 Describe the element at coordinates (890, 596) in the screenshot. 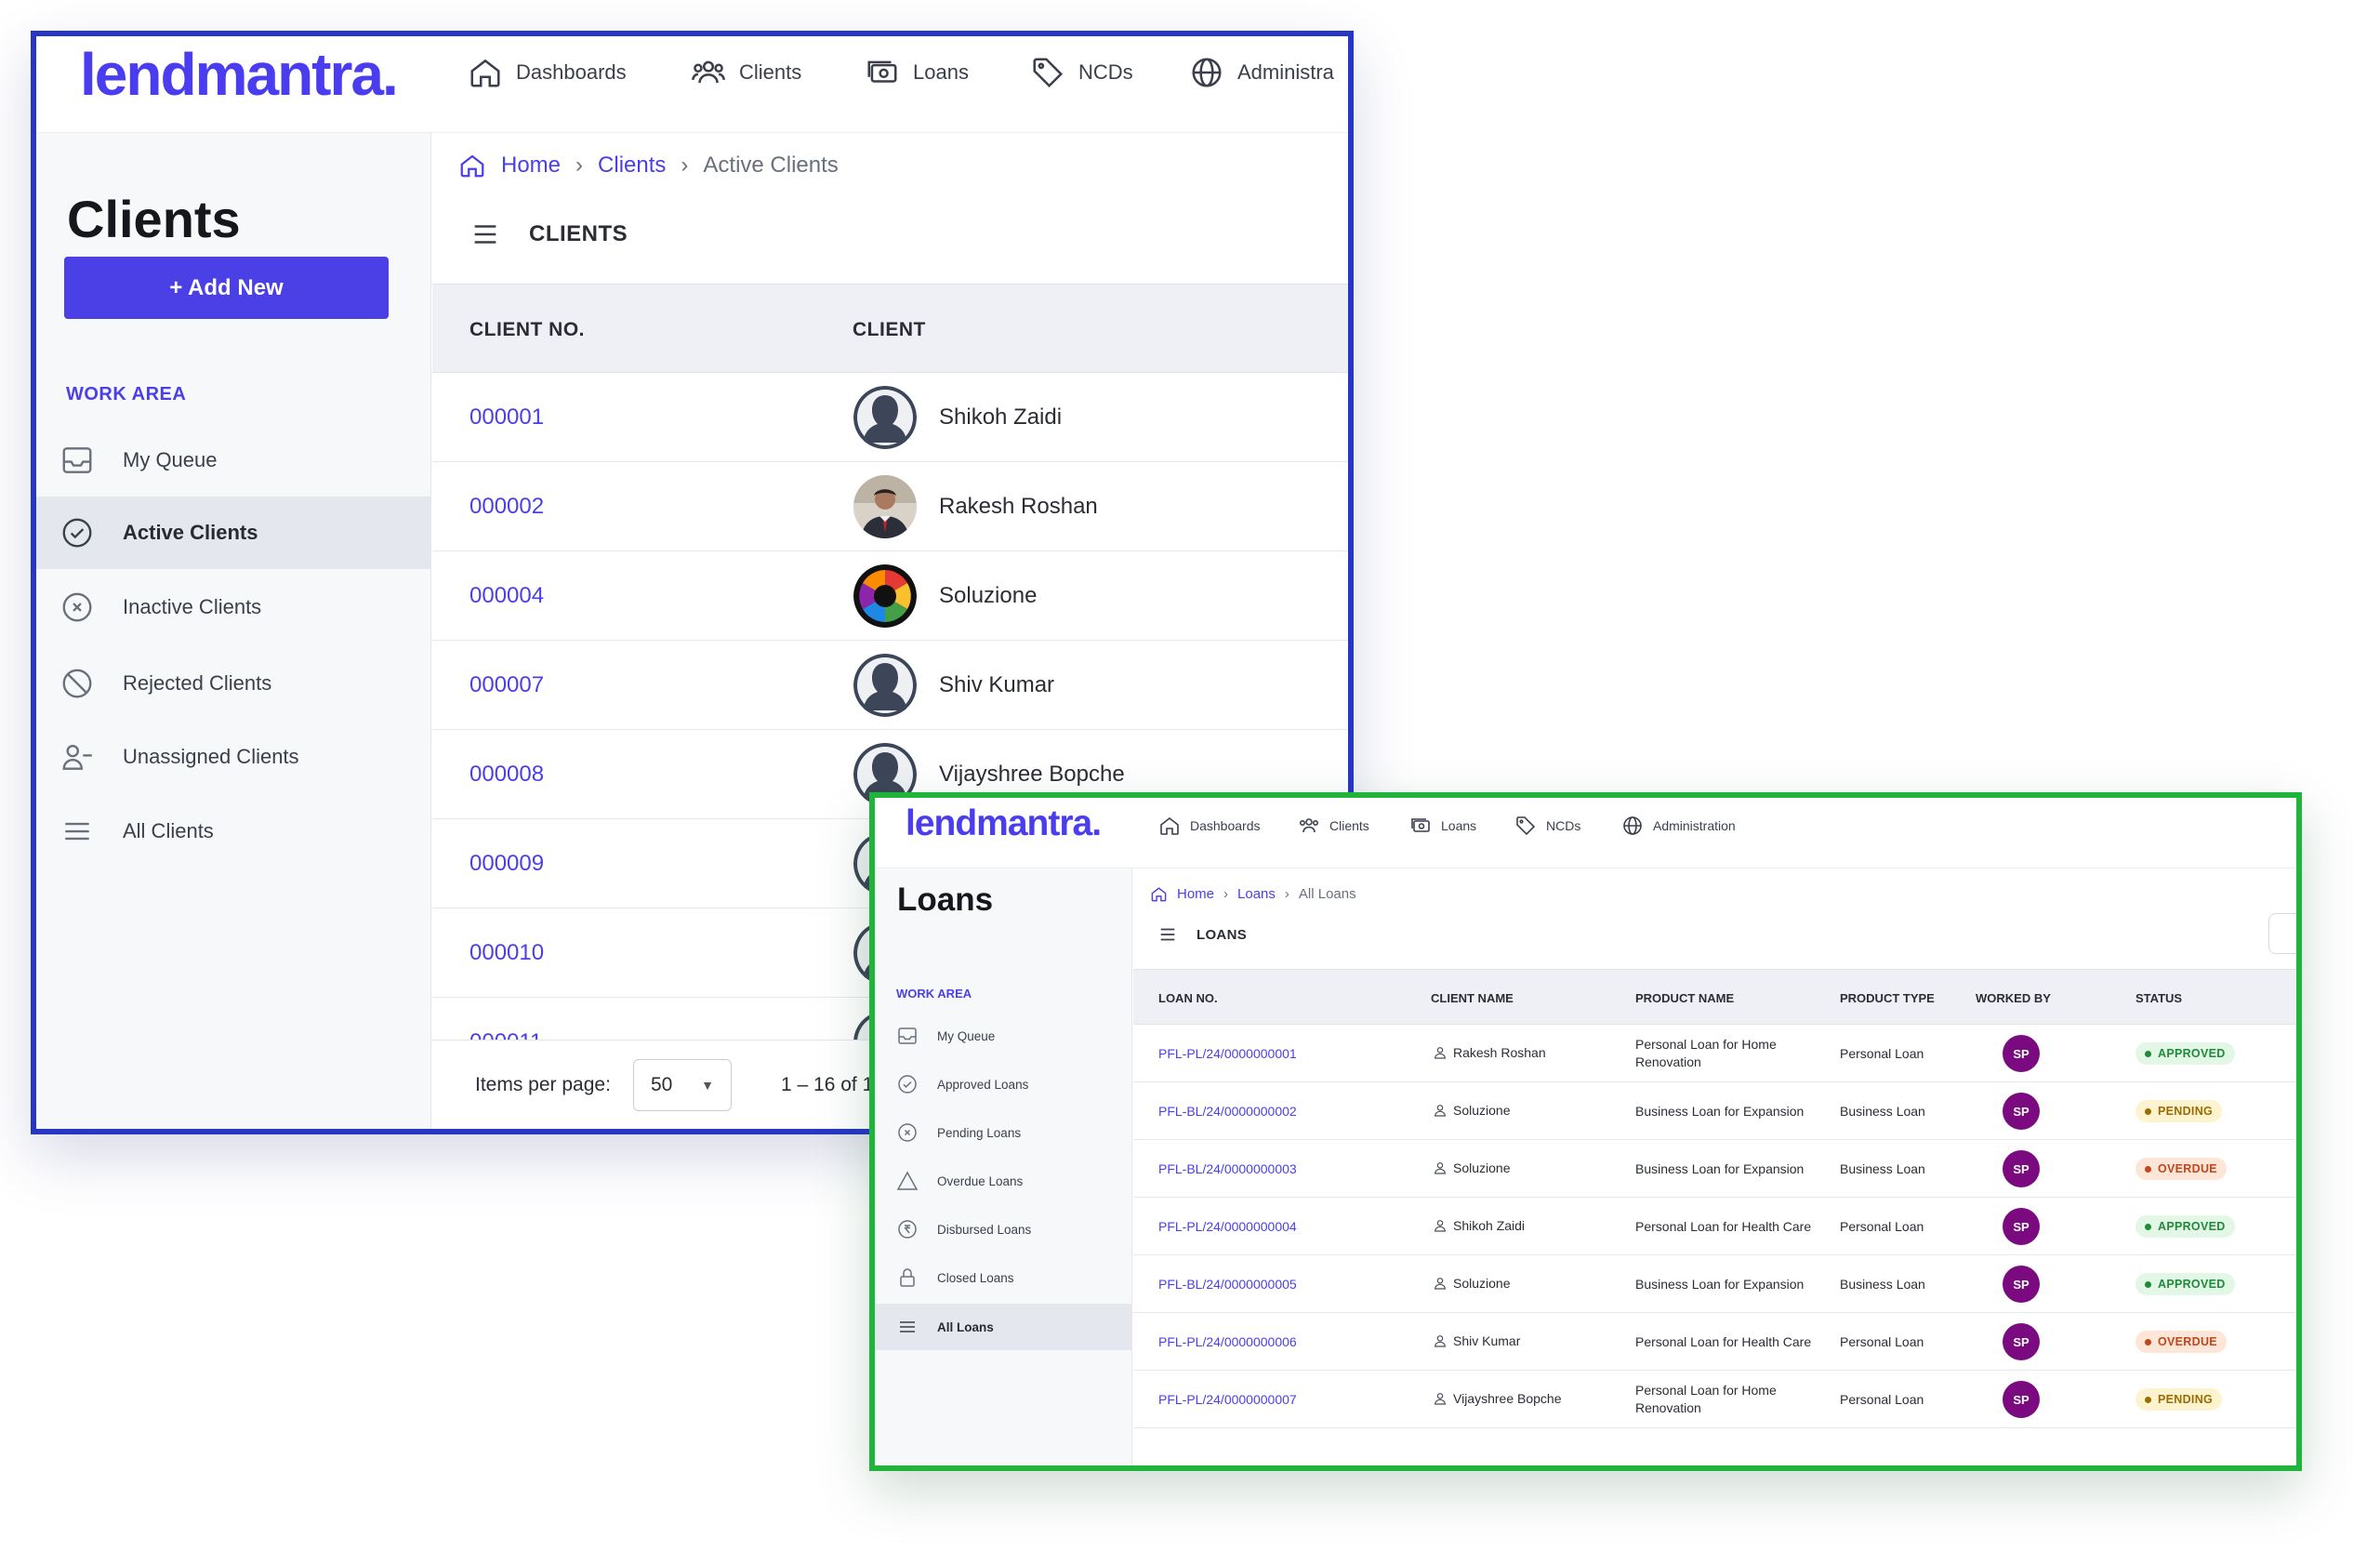

I see `table-row: 000004 Soluzione` at that location.